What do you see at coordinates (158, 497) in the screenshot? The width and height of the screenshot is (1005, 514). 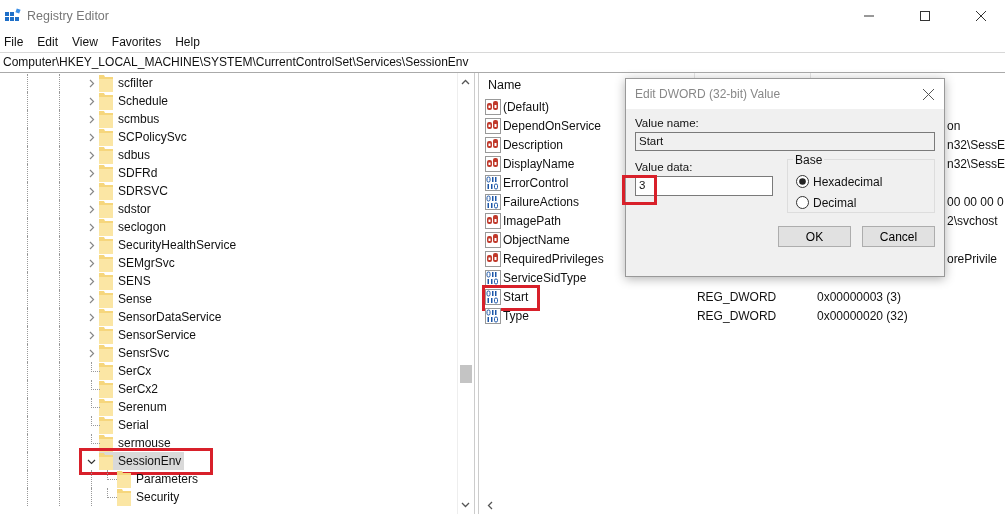 I see `tree-item: Security` at bounding box center [158, 497].